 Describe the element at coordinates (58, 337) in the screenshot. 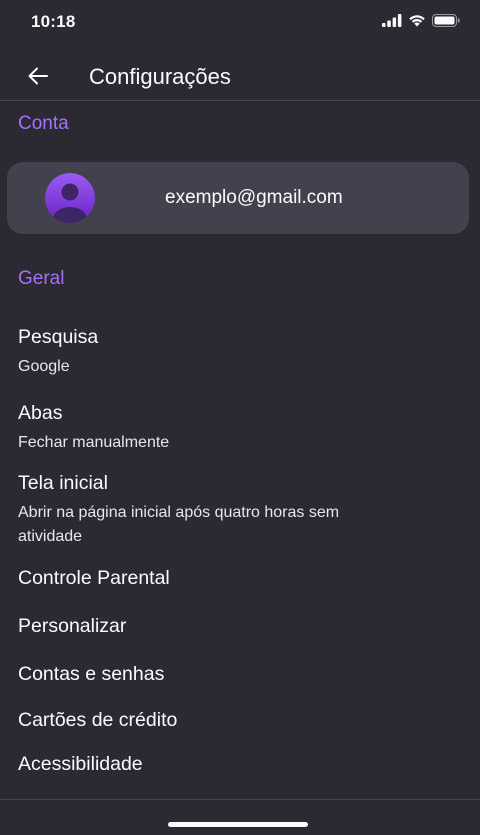

I see `setting-title: Pesquisa` at that location.